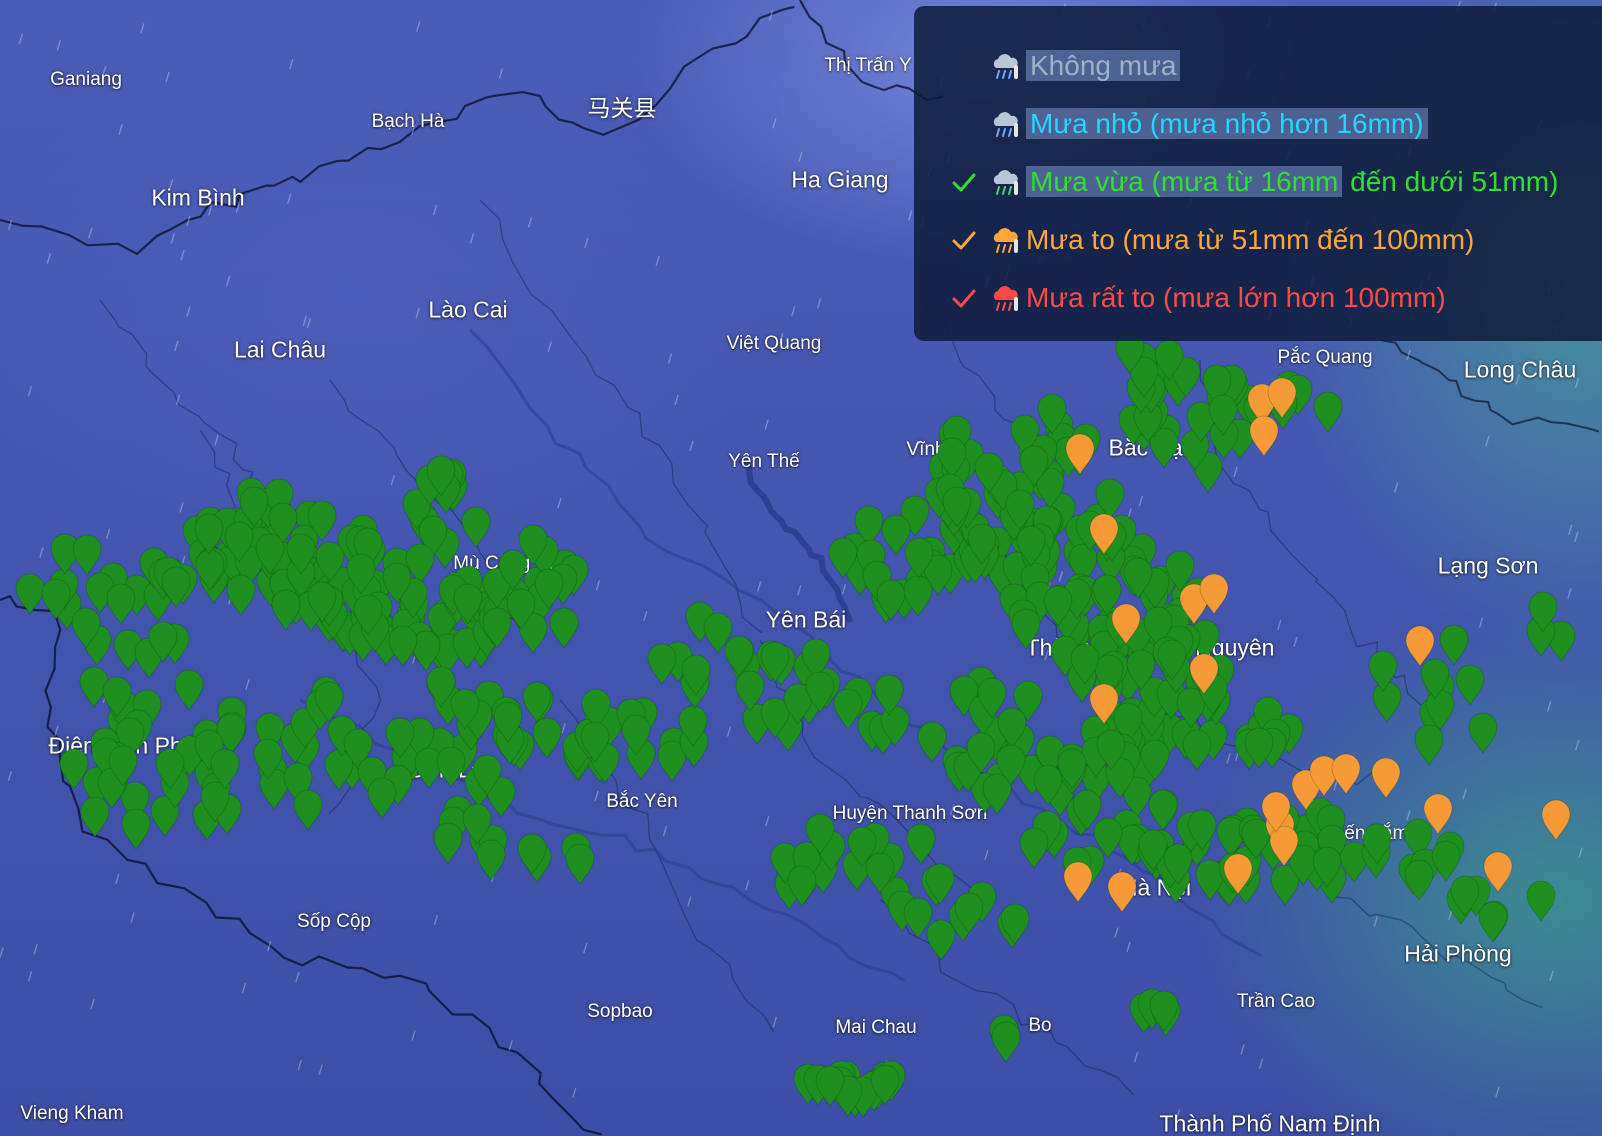  What do you see at coordinates (1227, 124) in the screenshot?
I see `legend-item-label: Mưa nhỏ (mưa nhỏ hơn 16mm)` at bounding box center [1227, 124].